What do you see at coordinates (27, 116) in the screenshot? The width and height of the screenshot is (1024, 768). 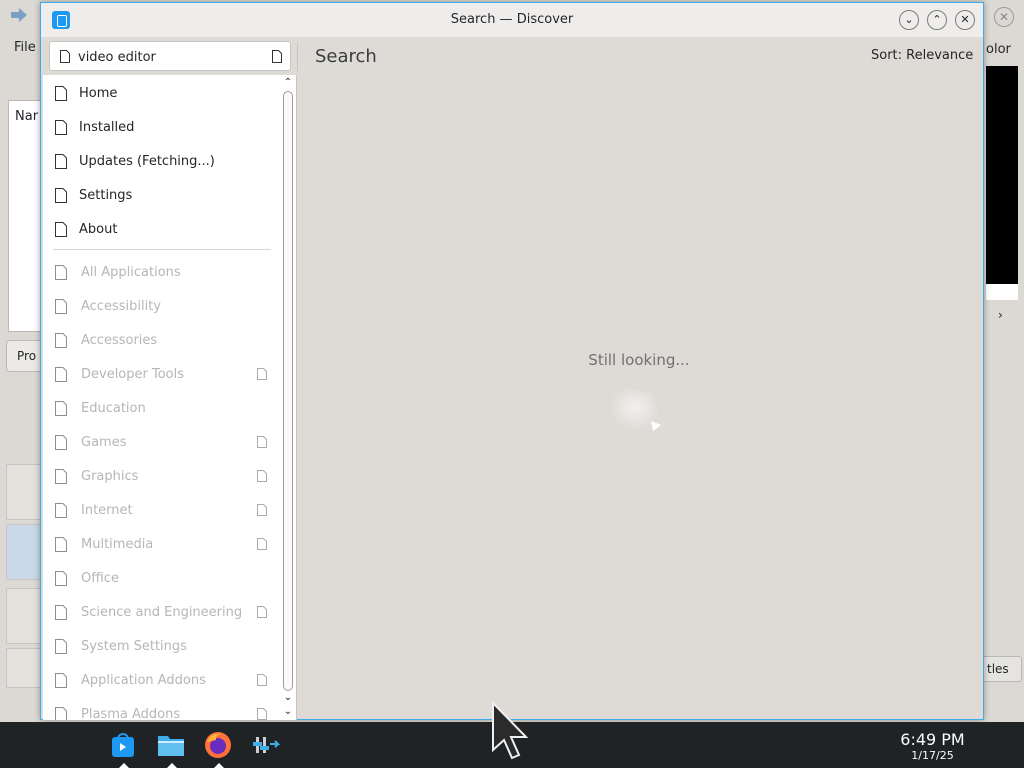 I see `name-column-header: Nar` at bounding box center [27, 116].